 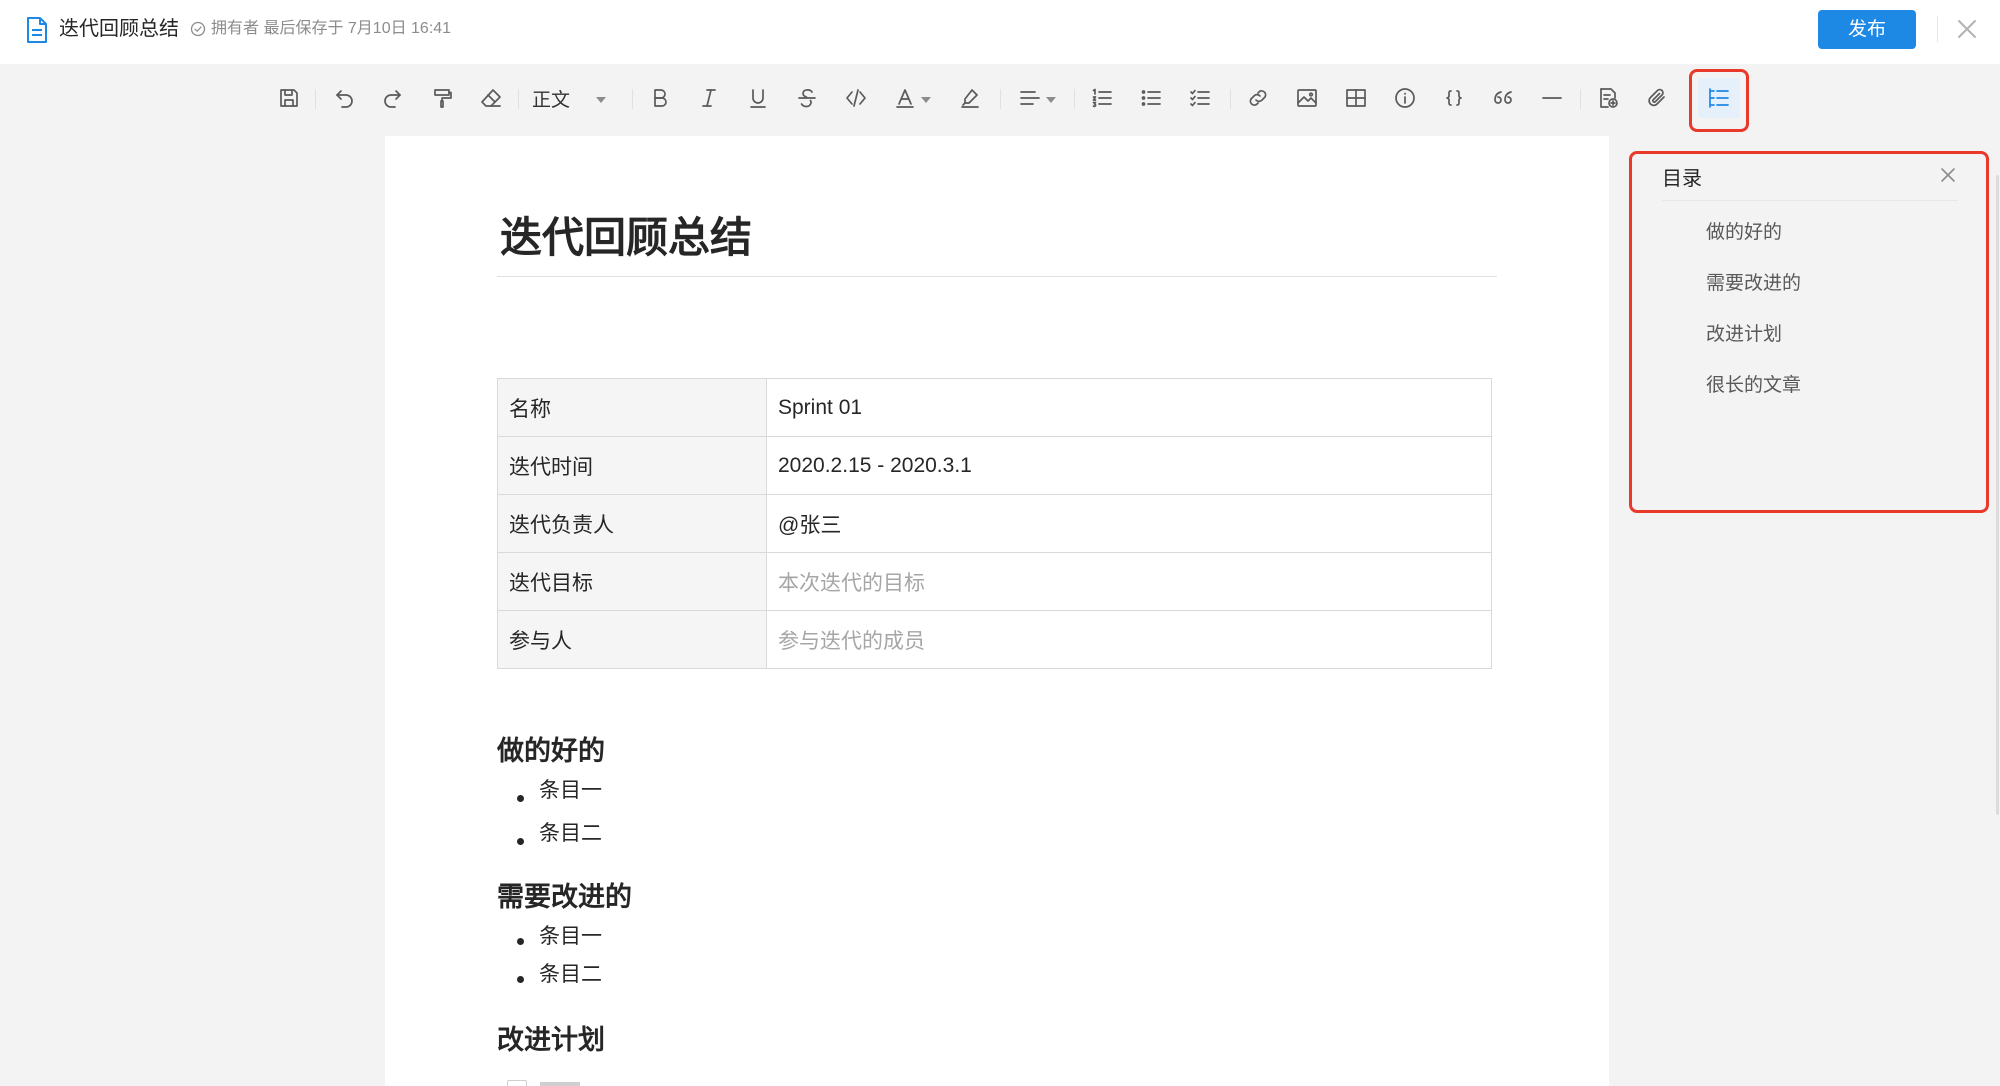 I want to click on table-icon, so click(x=1356, y=98).